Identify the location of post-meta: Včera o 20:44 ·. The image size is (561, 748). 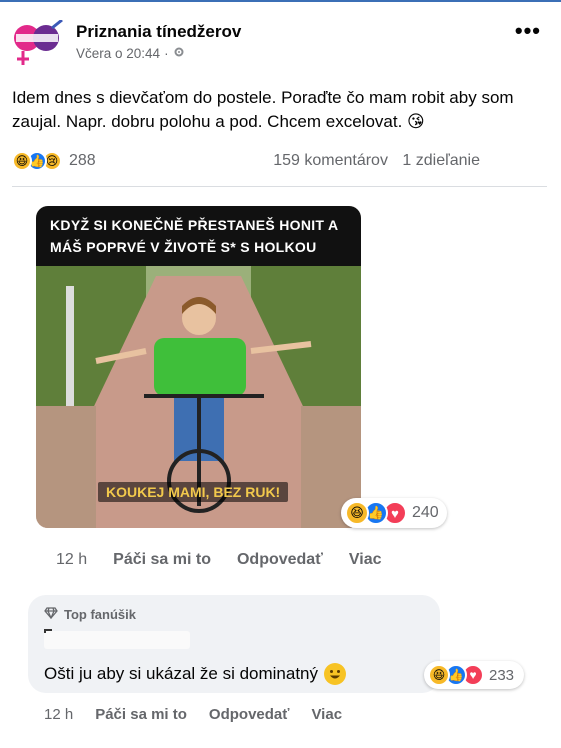
(130, 53).